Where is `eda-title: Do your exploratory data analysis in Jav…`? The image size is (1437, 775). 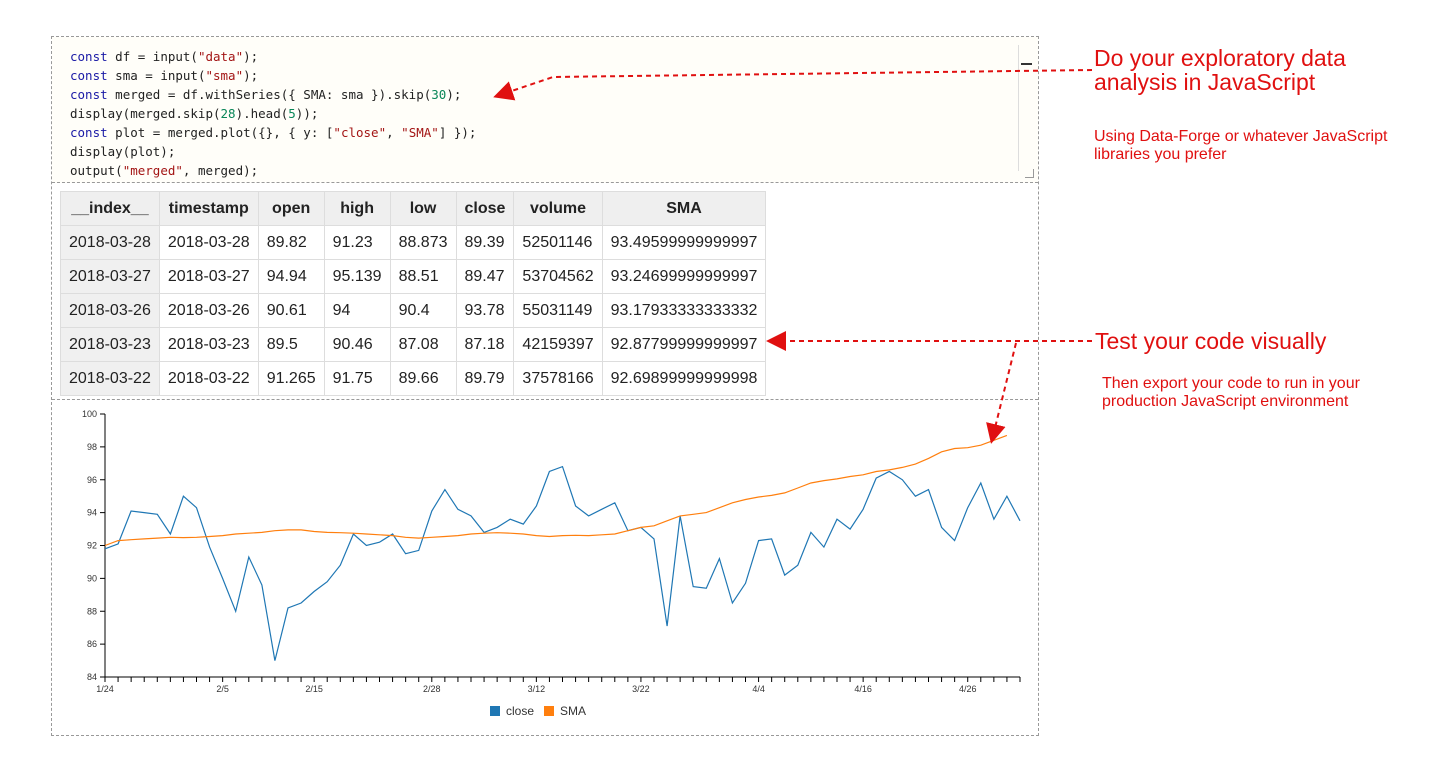 eda-title: Do your exploratory data analysis in Jav… is located at coordinates (1220, 70).